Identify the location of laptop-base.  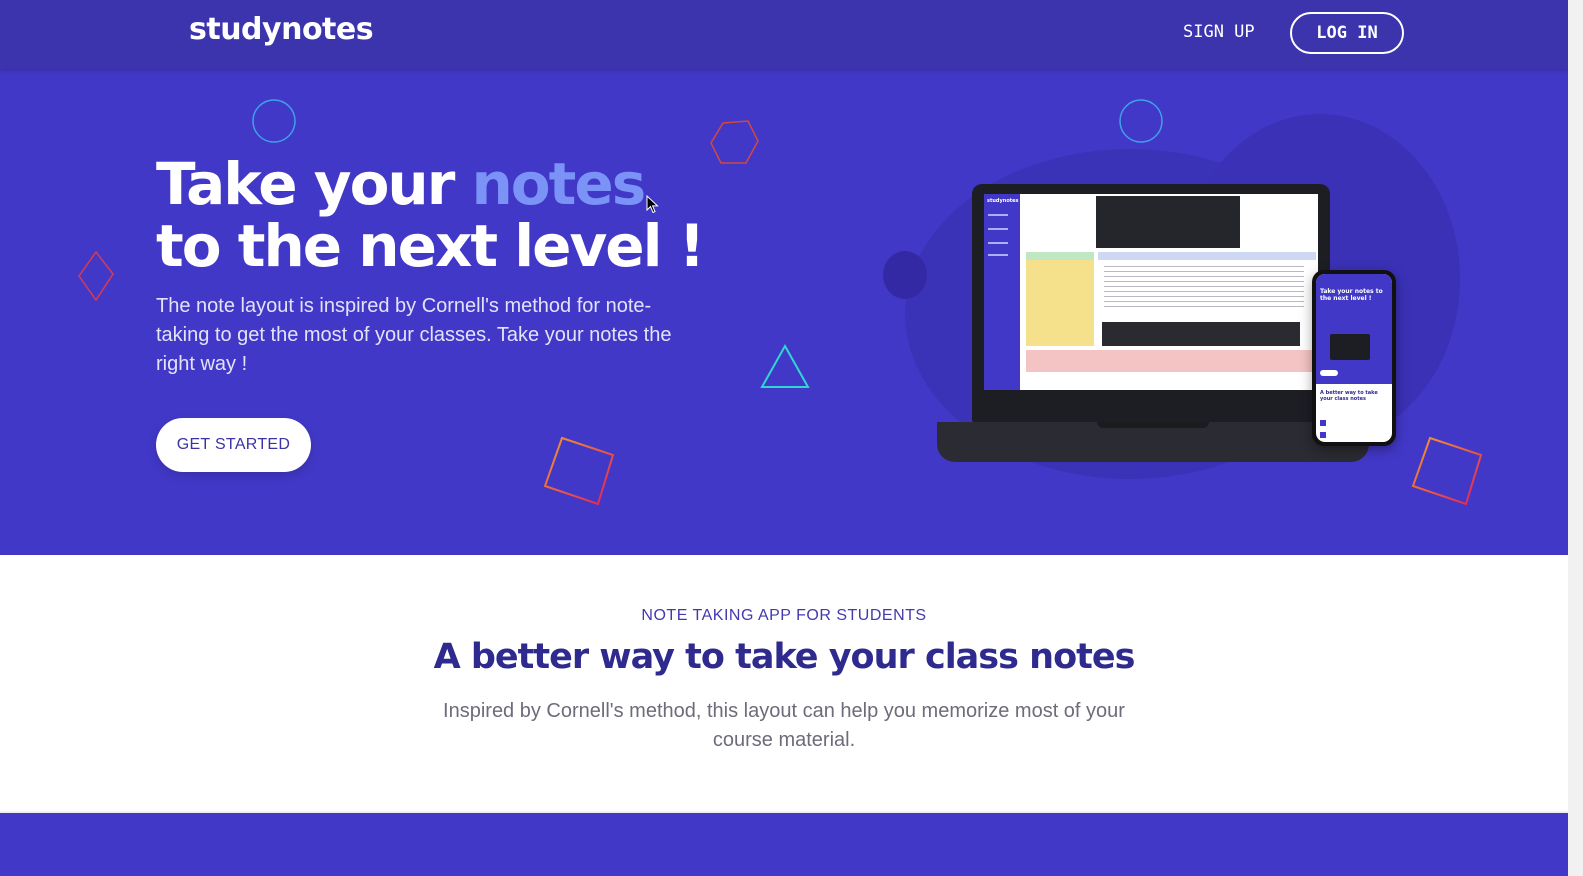
(1153, 442).